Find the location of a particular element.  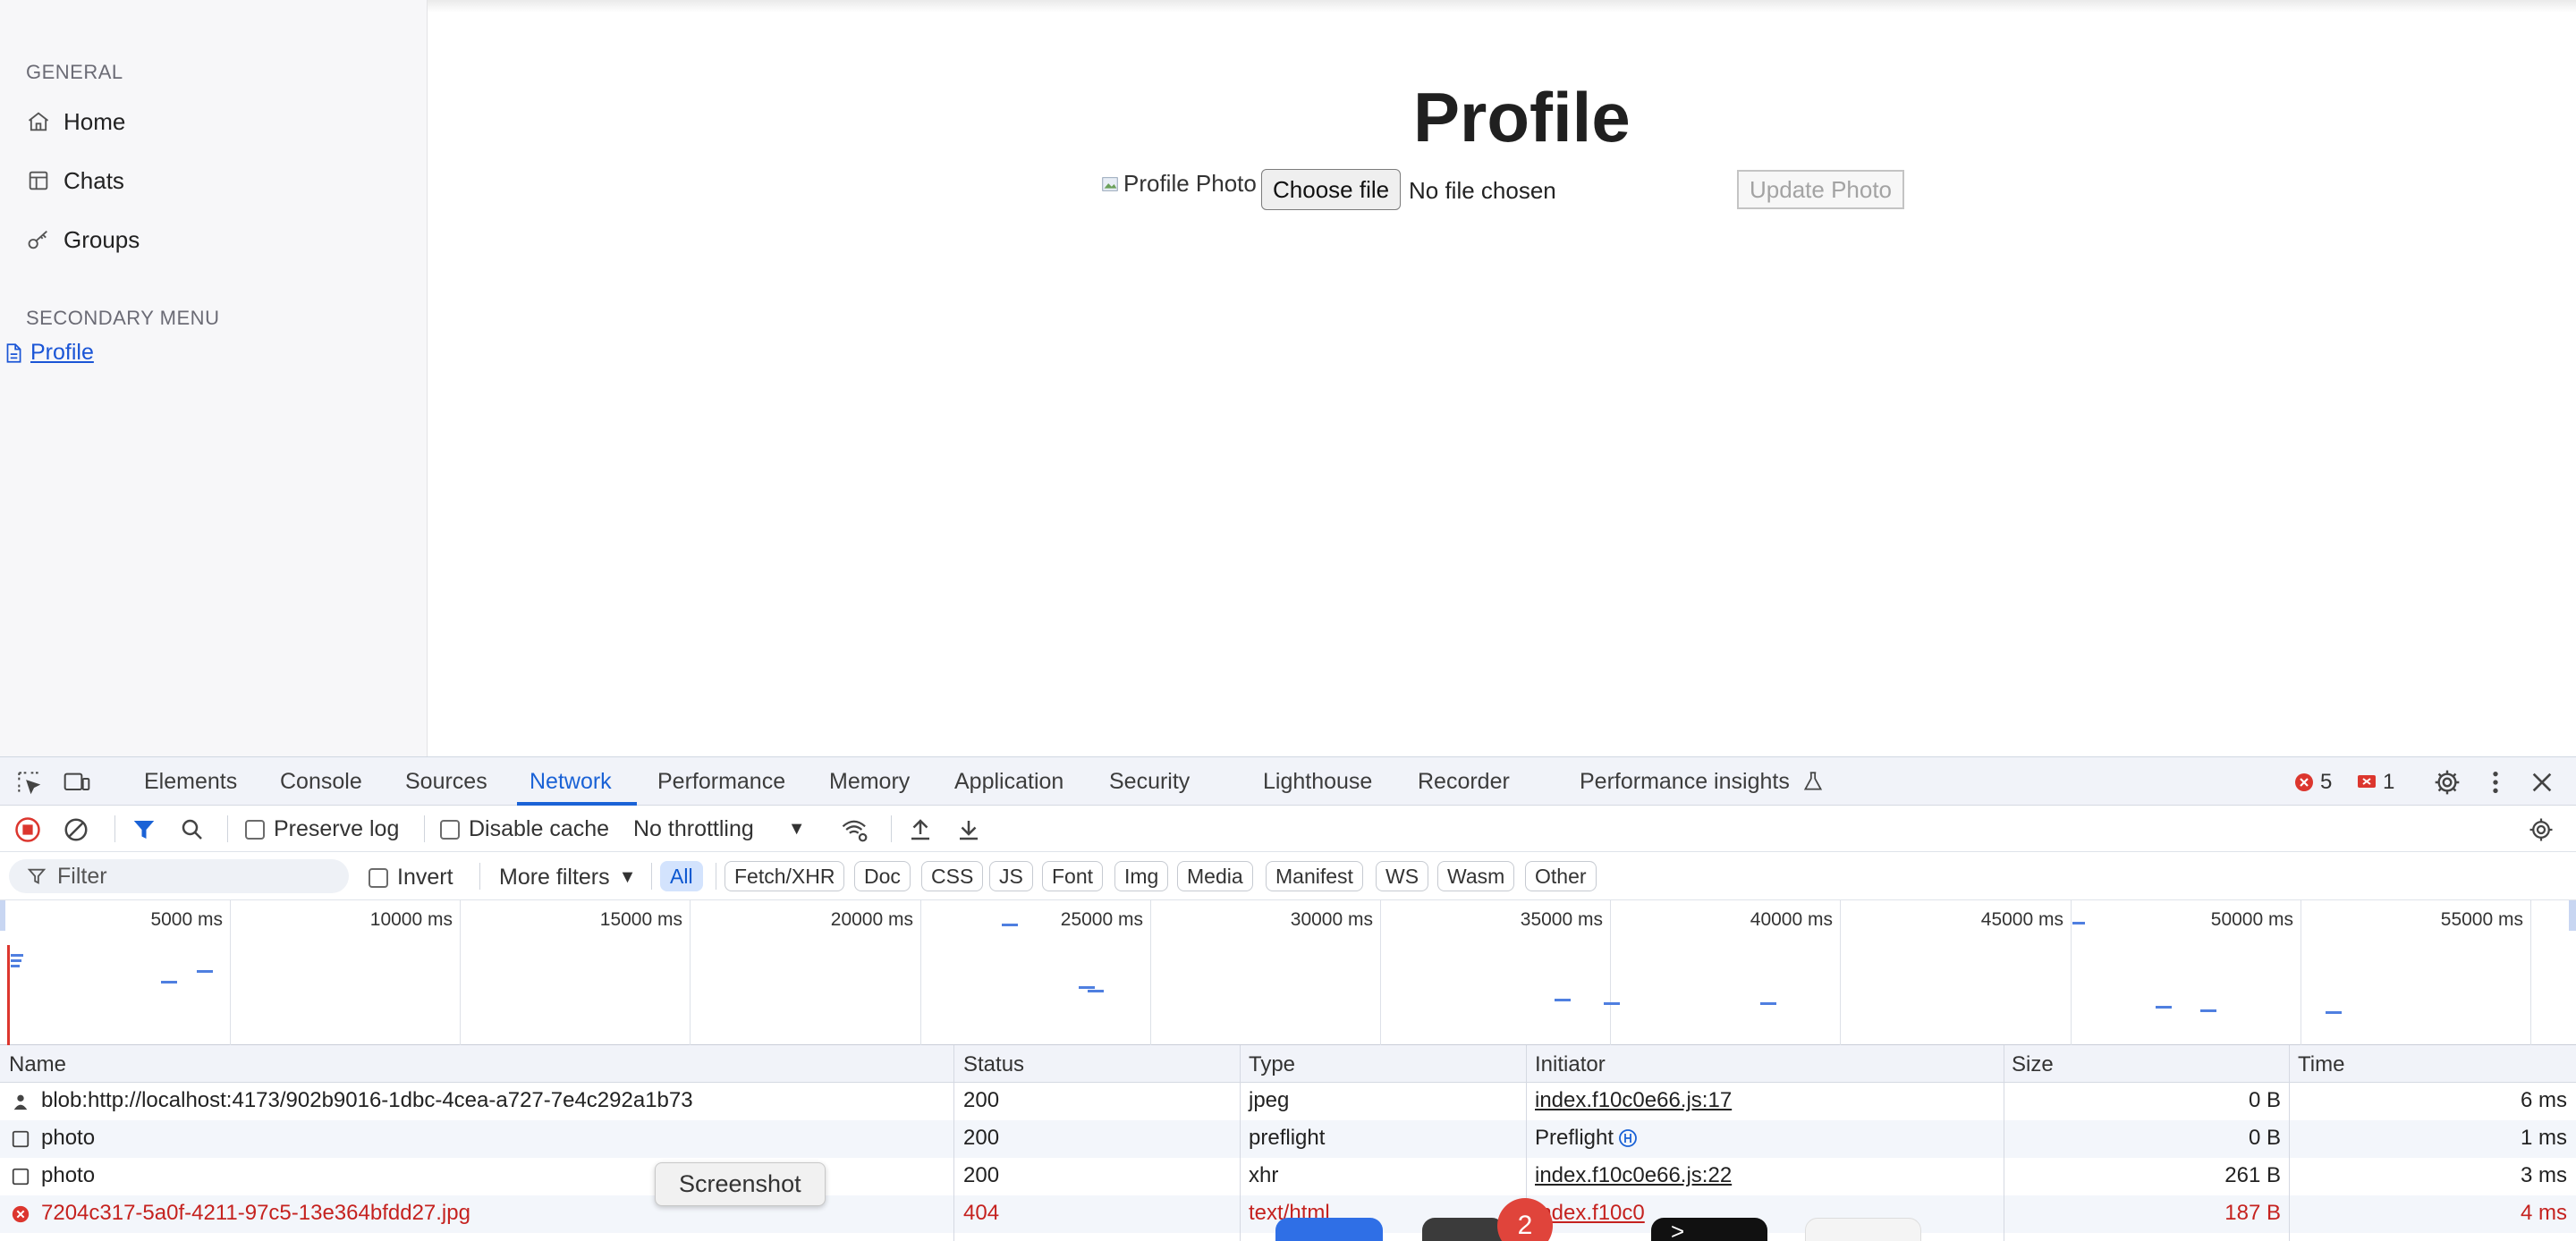

range-handle-right is located at coordinates (2572, 915).